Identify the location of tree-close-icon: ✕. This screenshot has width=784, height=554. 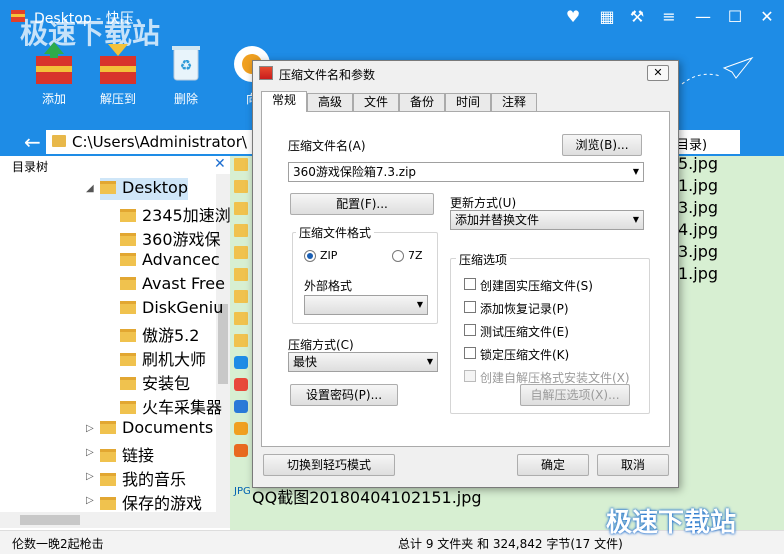
(220, 164).